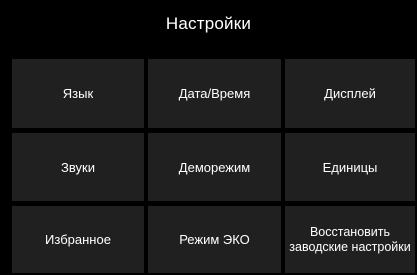 This screenshot has height=275, width=417. I want to click on language-button: Язык, so click(78, 93).